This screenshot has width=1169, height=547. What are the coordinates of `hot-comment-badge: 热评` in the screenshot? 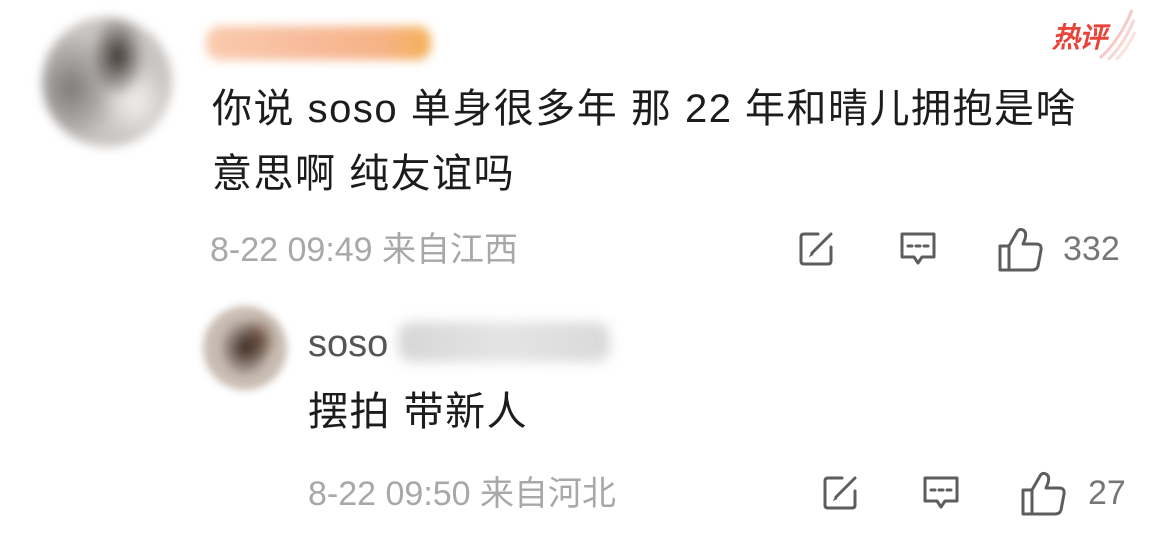 It's located at (1091, 33).